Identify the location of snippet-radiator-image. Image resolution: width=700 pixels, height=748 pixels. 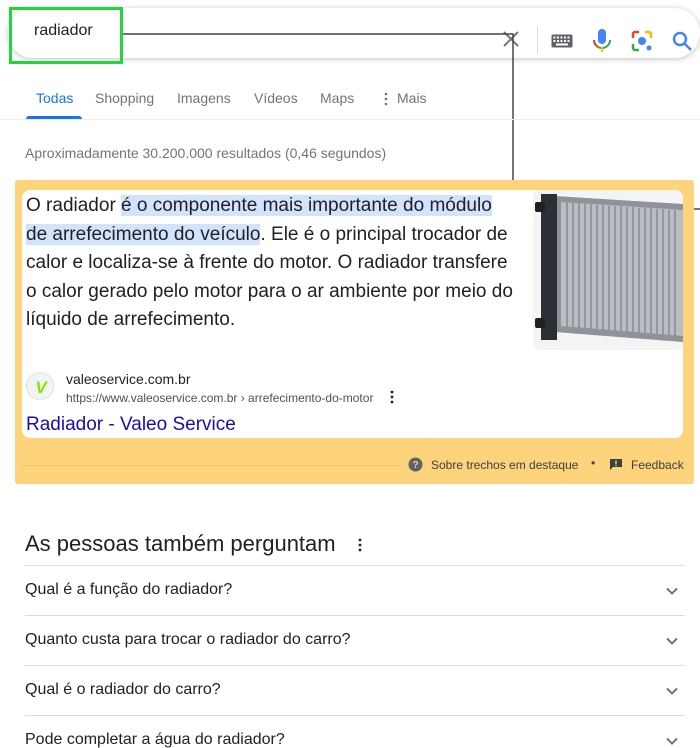
(608, 270).